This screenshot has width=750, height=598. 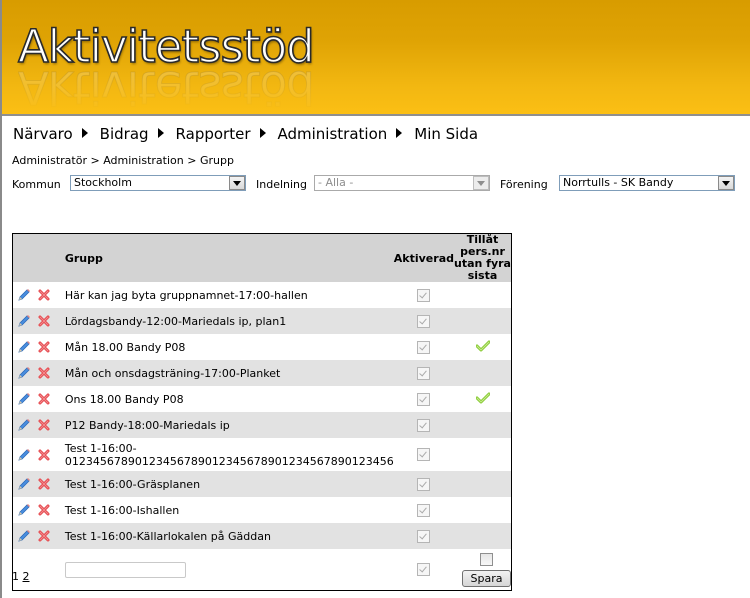 What do you see at coordinates (143, 160) in the screenshot?
I see `breadcrumb-item: Administration` at bounding box center [143, 160].